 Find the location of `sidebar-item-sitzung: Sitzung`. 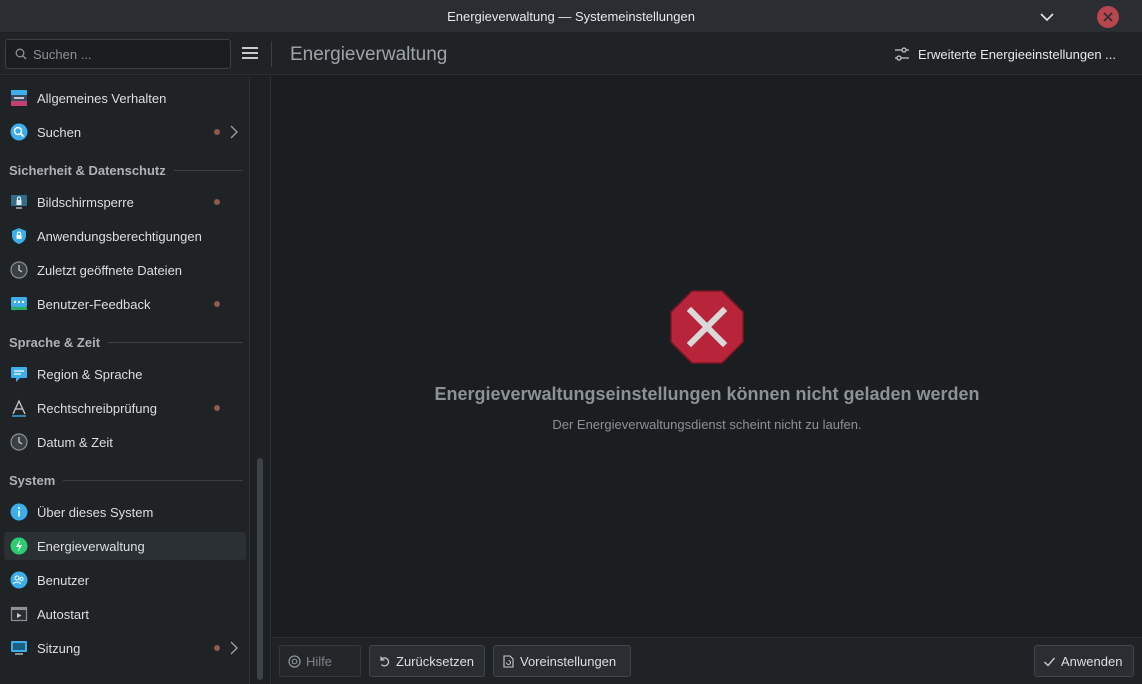

sidebar-item-sitzung: Sitzung is located at coordinates (125, 648).